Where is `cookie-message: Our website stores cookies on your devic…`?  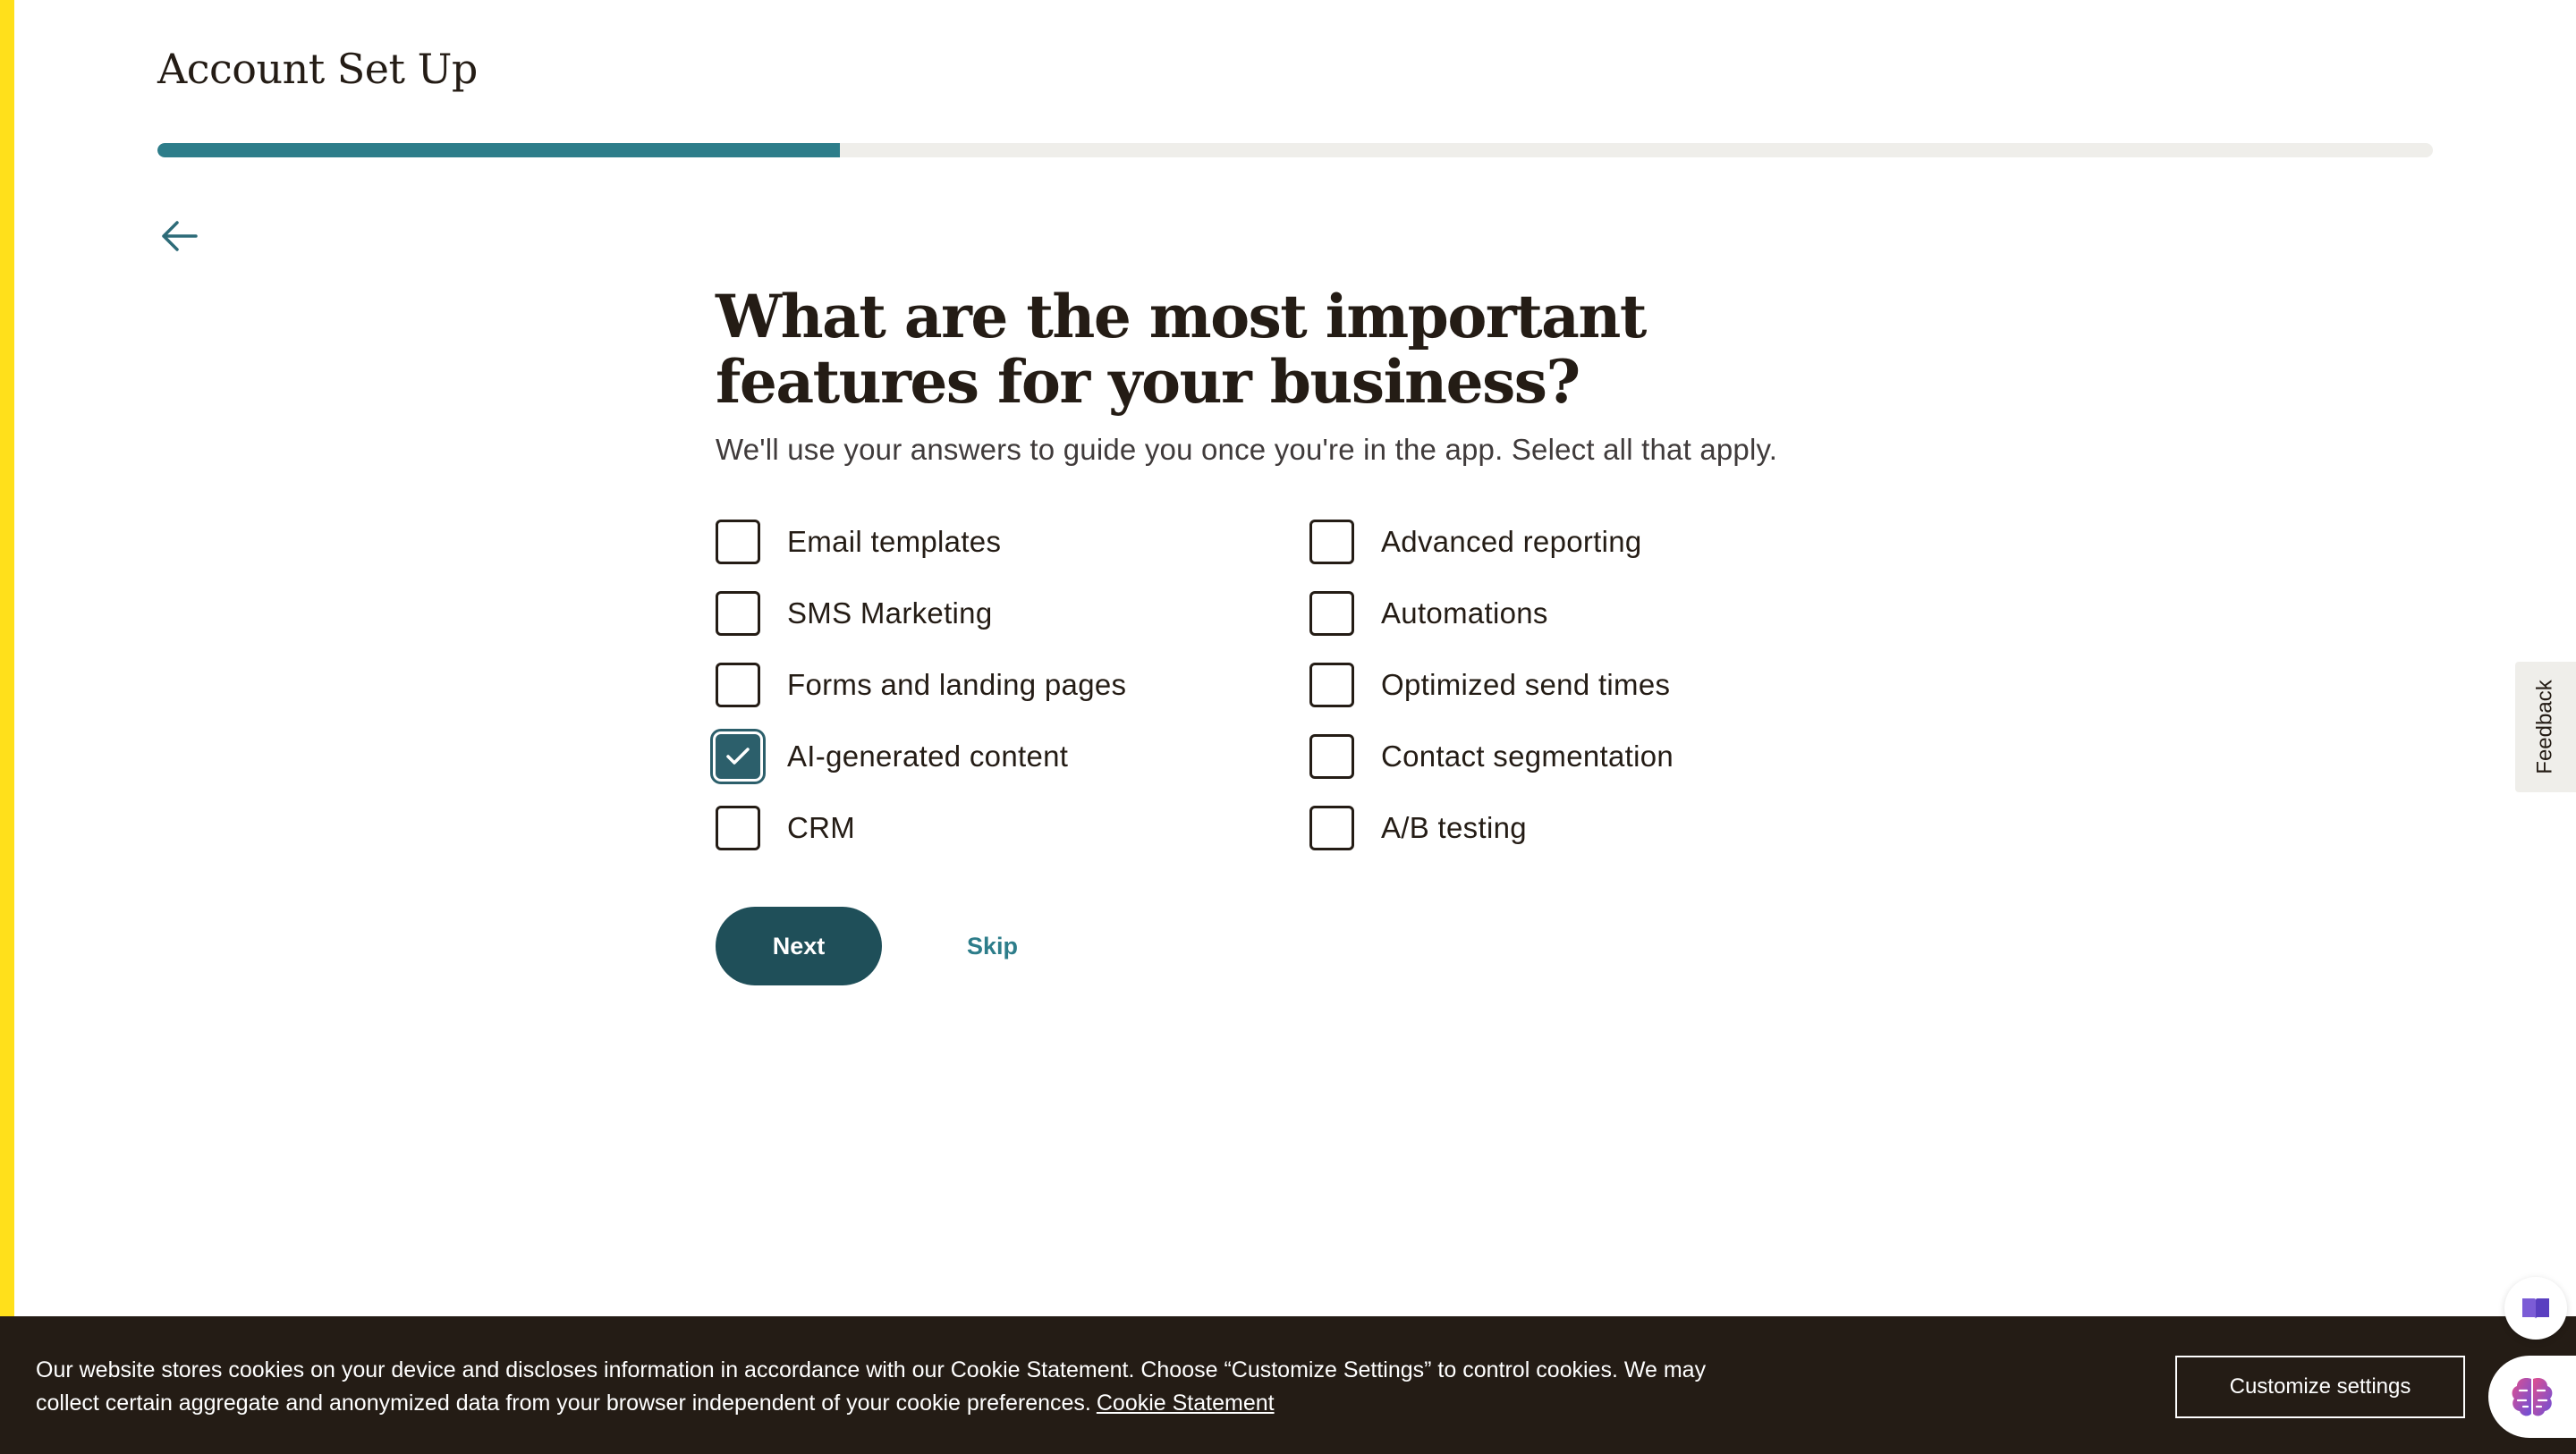
cookie-message: Our website stores cookies on your devic… is located at coordinates (871, 1386).